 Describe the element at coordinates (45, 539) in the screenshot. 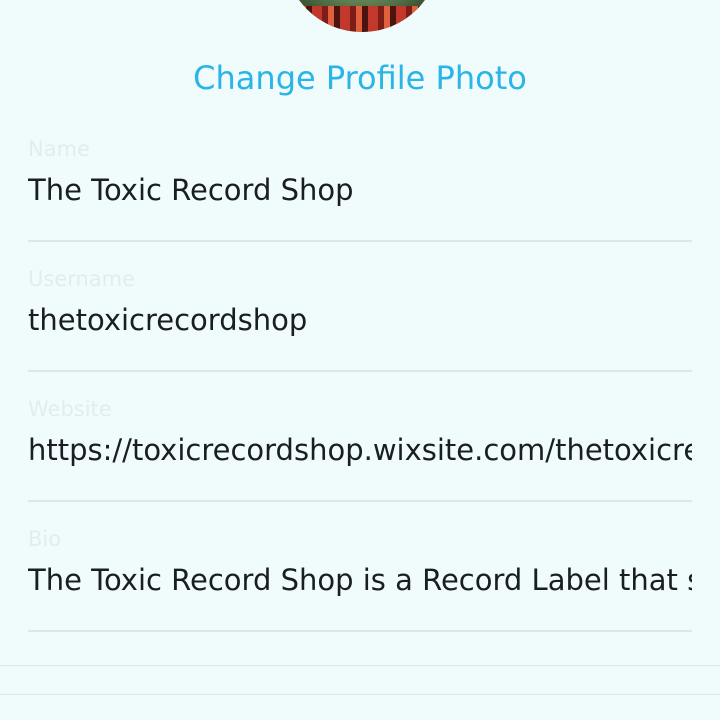

I see `bio-label: Bio` at that location.